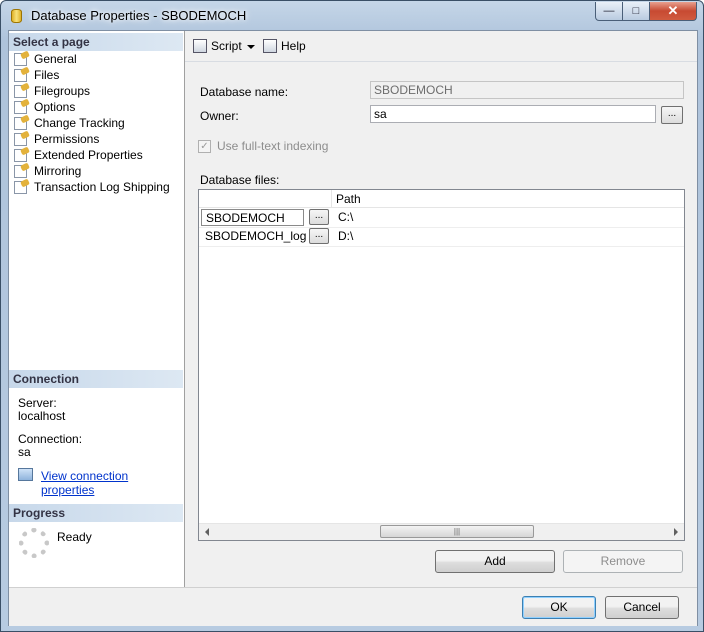  I want to click on page-item-label: Files, so click(47, 75).